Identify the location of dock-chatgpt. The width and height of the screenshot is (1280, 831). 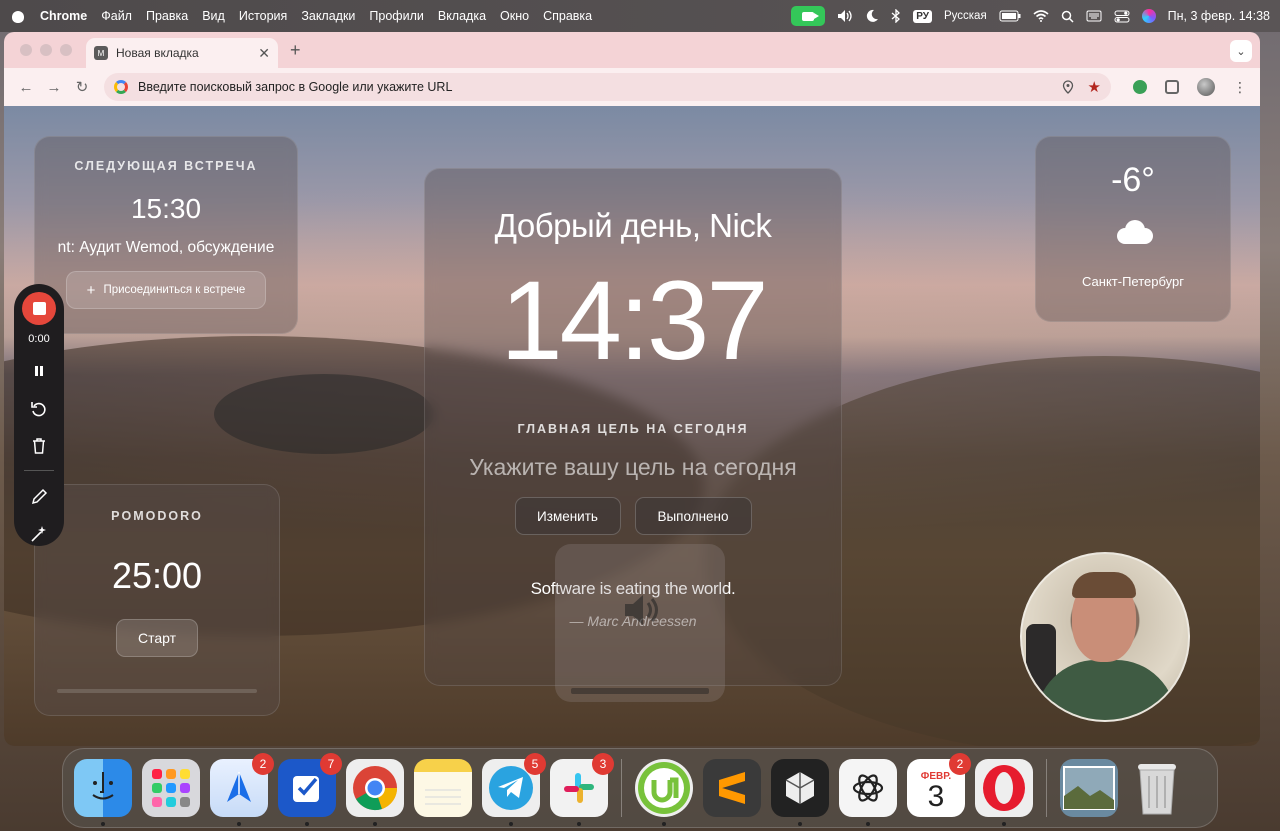
(868, 792).